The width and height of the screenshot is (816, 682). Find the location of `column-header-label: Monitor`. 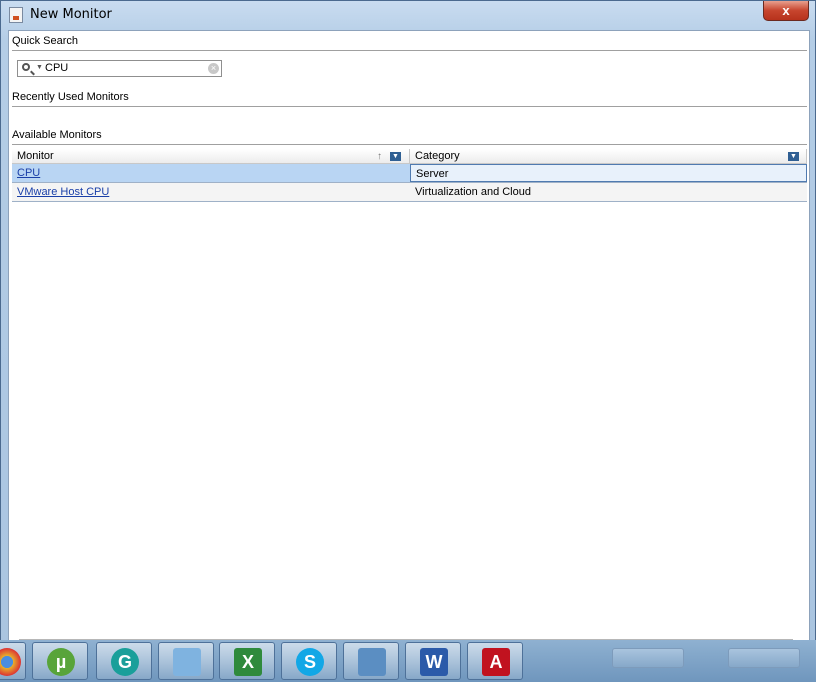

column-header-label: Monitor is located at coordinates (35, 156).